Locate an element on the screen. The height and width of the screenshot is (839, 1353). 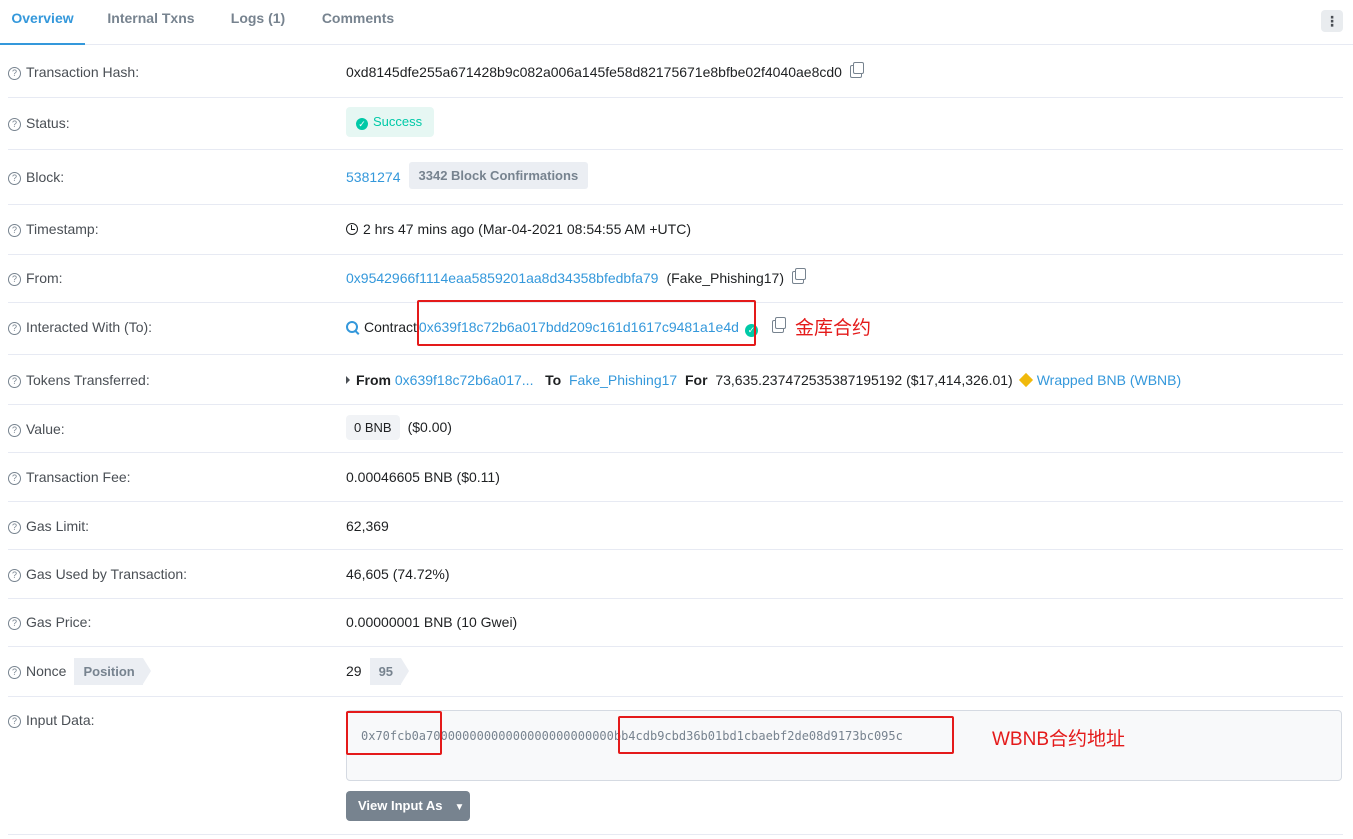
value-chip: 0 BNB is located at coordinates (373, 427).